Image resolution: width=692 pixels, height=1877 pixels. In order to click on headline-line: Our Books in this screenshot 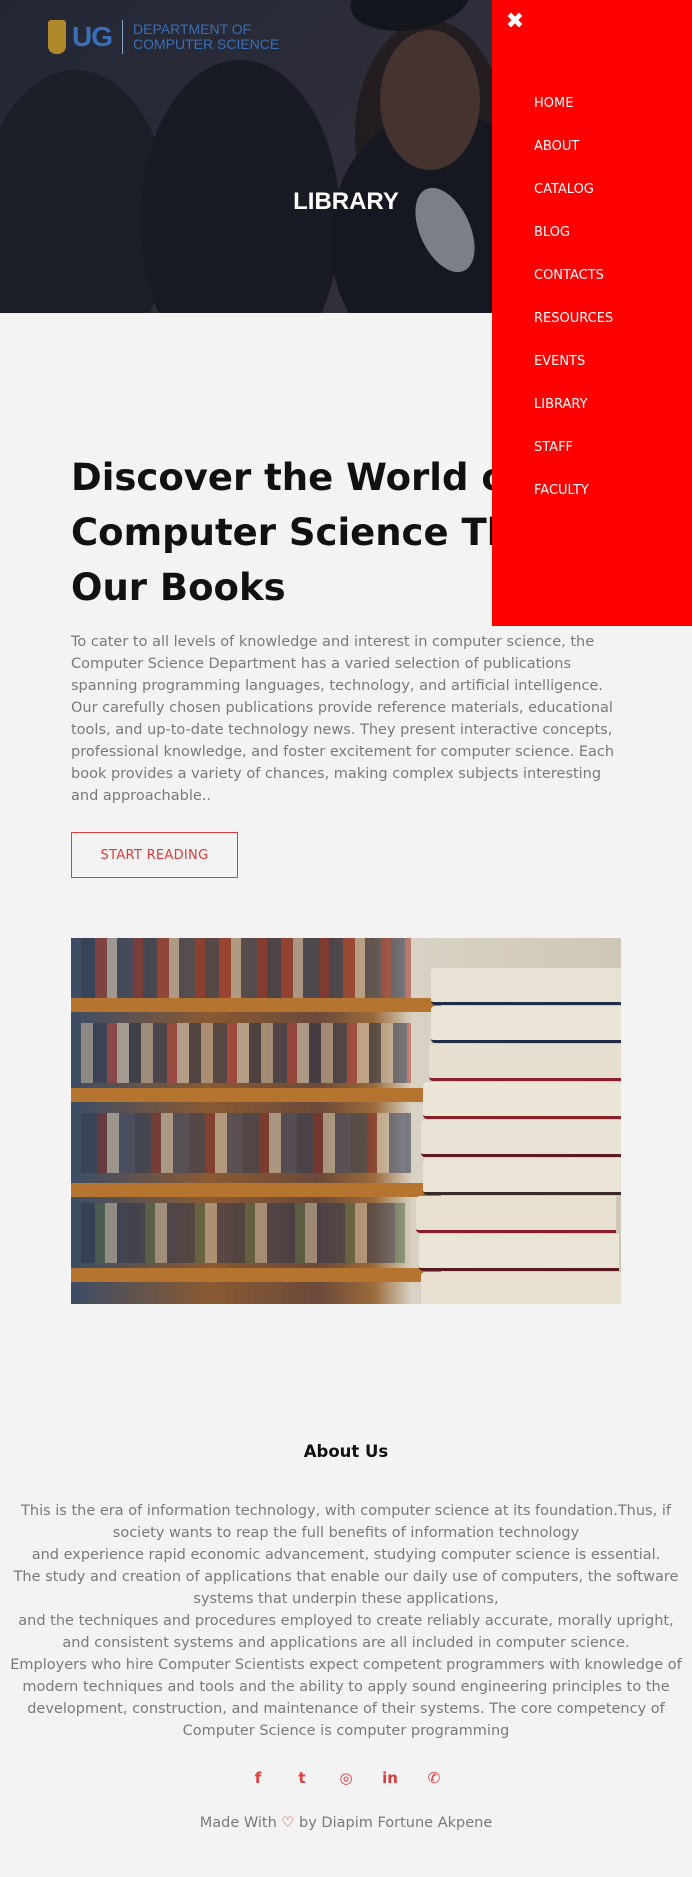, I will do `click(178, 587)`.